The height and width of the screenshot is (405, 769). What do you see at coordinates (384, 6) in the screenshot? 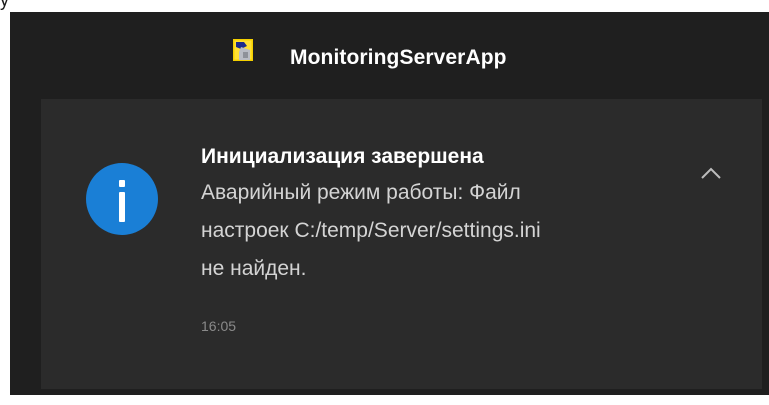
I see `top-strip: y` at bounding box center [384, 6].